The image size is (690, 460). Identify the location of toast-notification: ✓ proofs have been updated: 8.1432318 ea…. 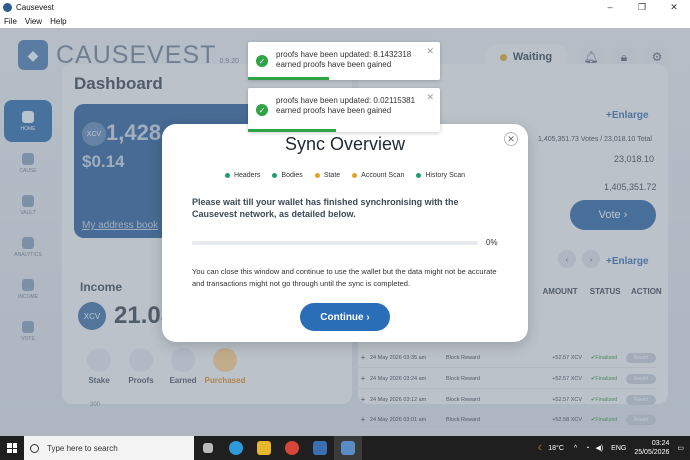
(344, 61).